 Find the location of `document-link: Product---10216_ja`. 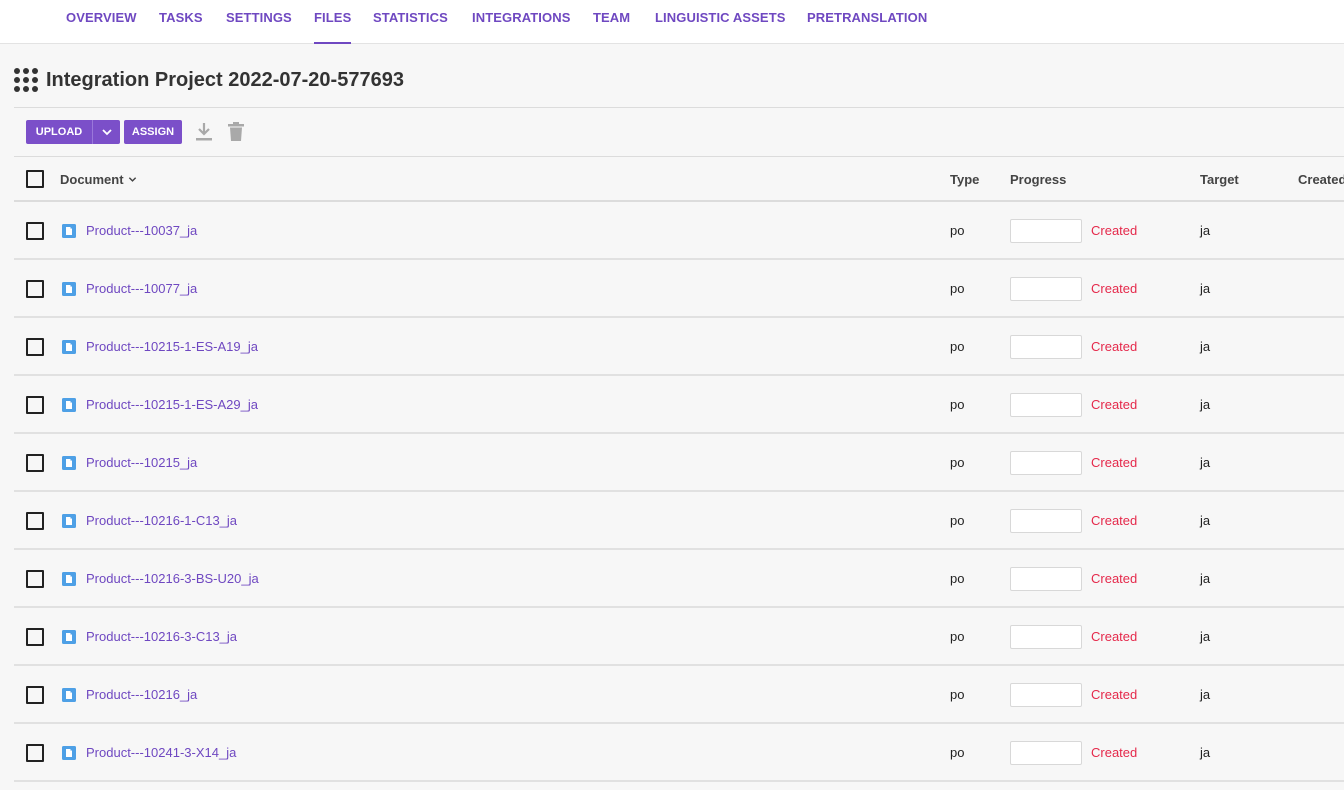

document-link: Product---10216_ja is located at coordinates (141, 694).